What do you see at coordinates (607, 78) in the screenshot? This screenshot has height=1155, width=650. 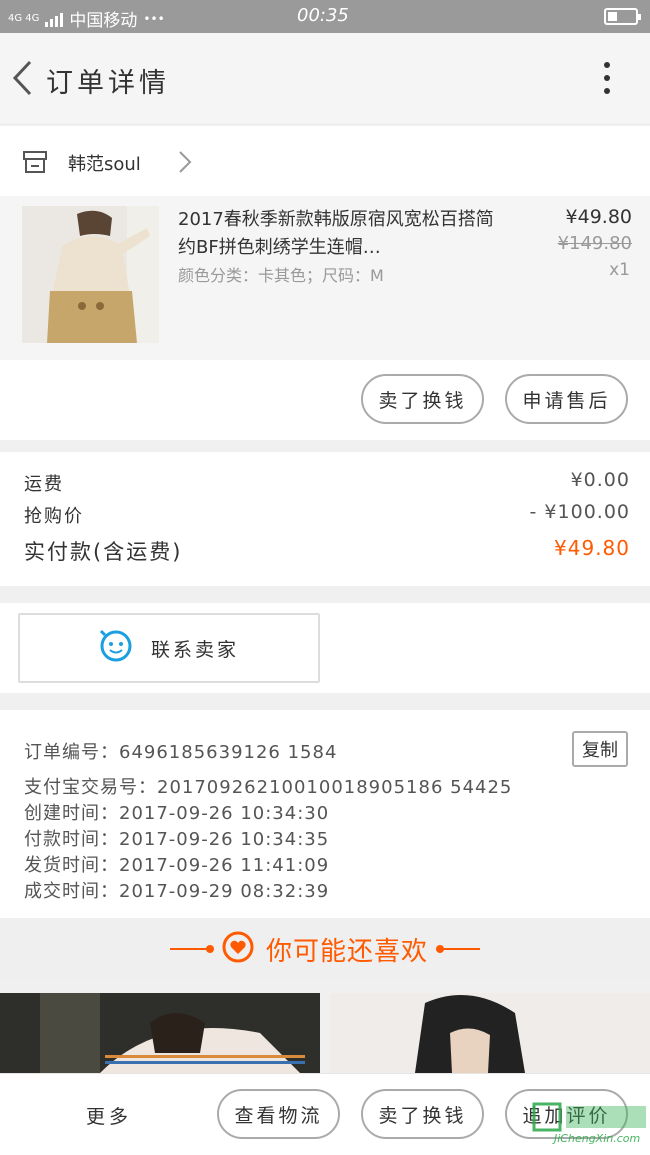 I see `more-menu-icon` at bounding box center [607, 78].